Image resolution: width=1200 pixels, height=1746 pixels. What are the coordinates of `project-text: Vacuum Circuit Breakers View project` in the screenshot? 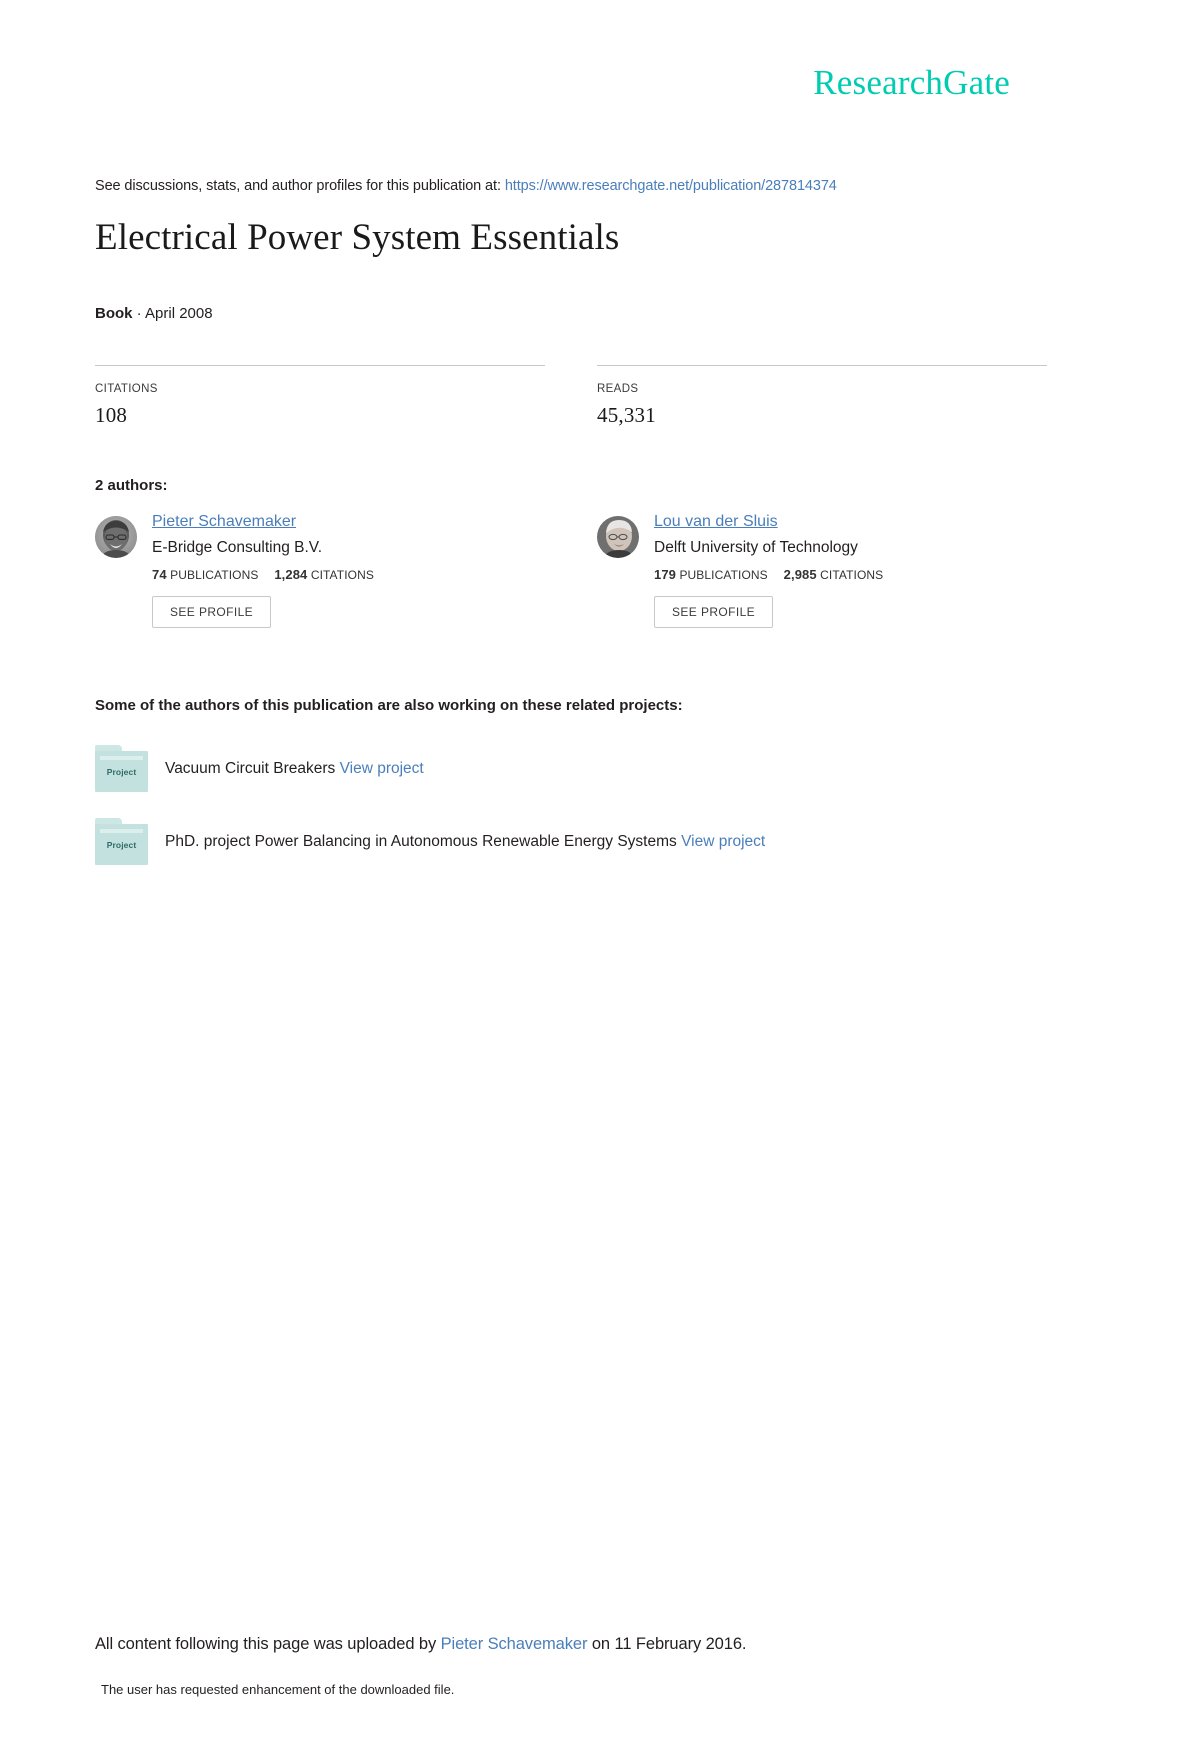 It's located at (294, 769).